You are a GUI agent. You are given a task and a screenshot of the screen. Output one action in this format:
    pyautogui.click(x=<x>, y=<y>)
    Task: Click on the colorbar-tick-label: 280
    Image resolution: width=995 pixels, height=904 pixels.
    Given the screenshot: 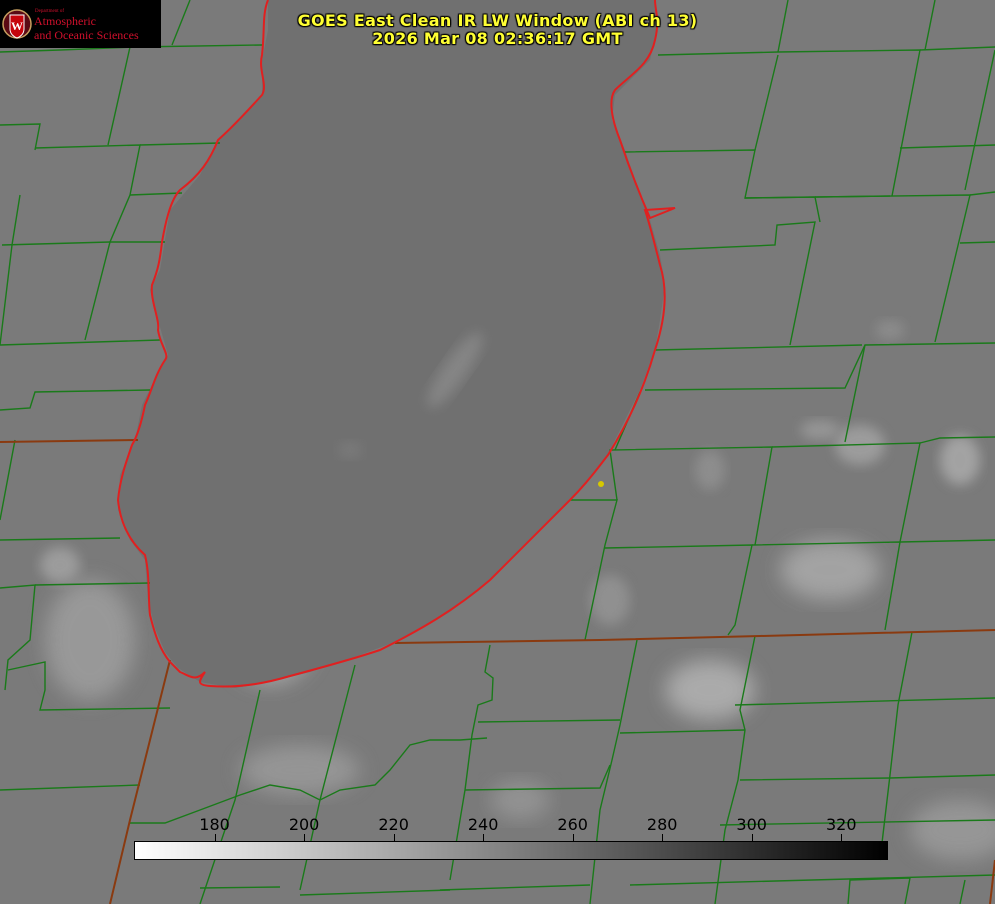 What is the action you would take?
    pyautogui.click(x=662, y=824)
    